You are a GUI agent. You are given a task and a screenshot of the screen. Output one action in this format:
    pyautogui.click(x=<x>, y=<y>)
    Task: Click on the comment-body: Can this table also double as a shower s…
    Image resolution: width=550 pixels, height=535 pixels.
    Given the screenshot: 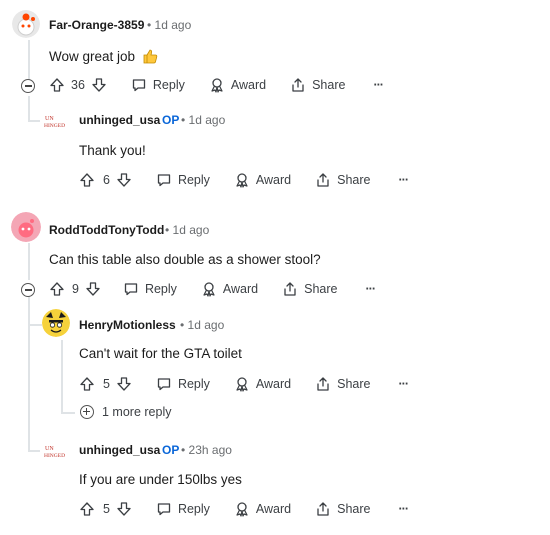 What is the action you would take?
    pyautogui.click(x=185, y=259)
    